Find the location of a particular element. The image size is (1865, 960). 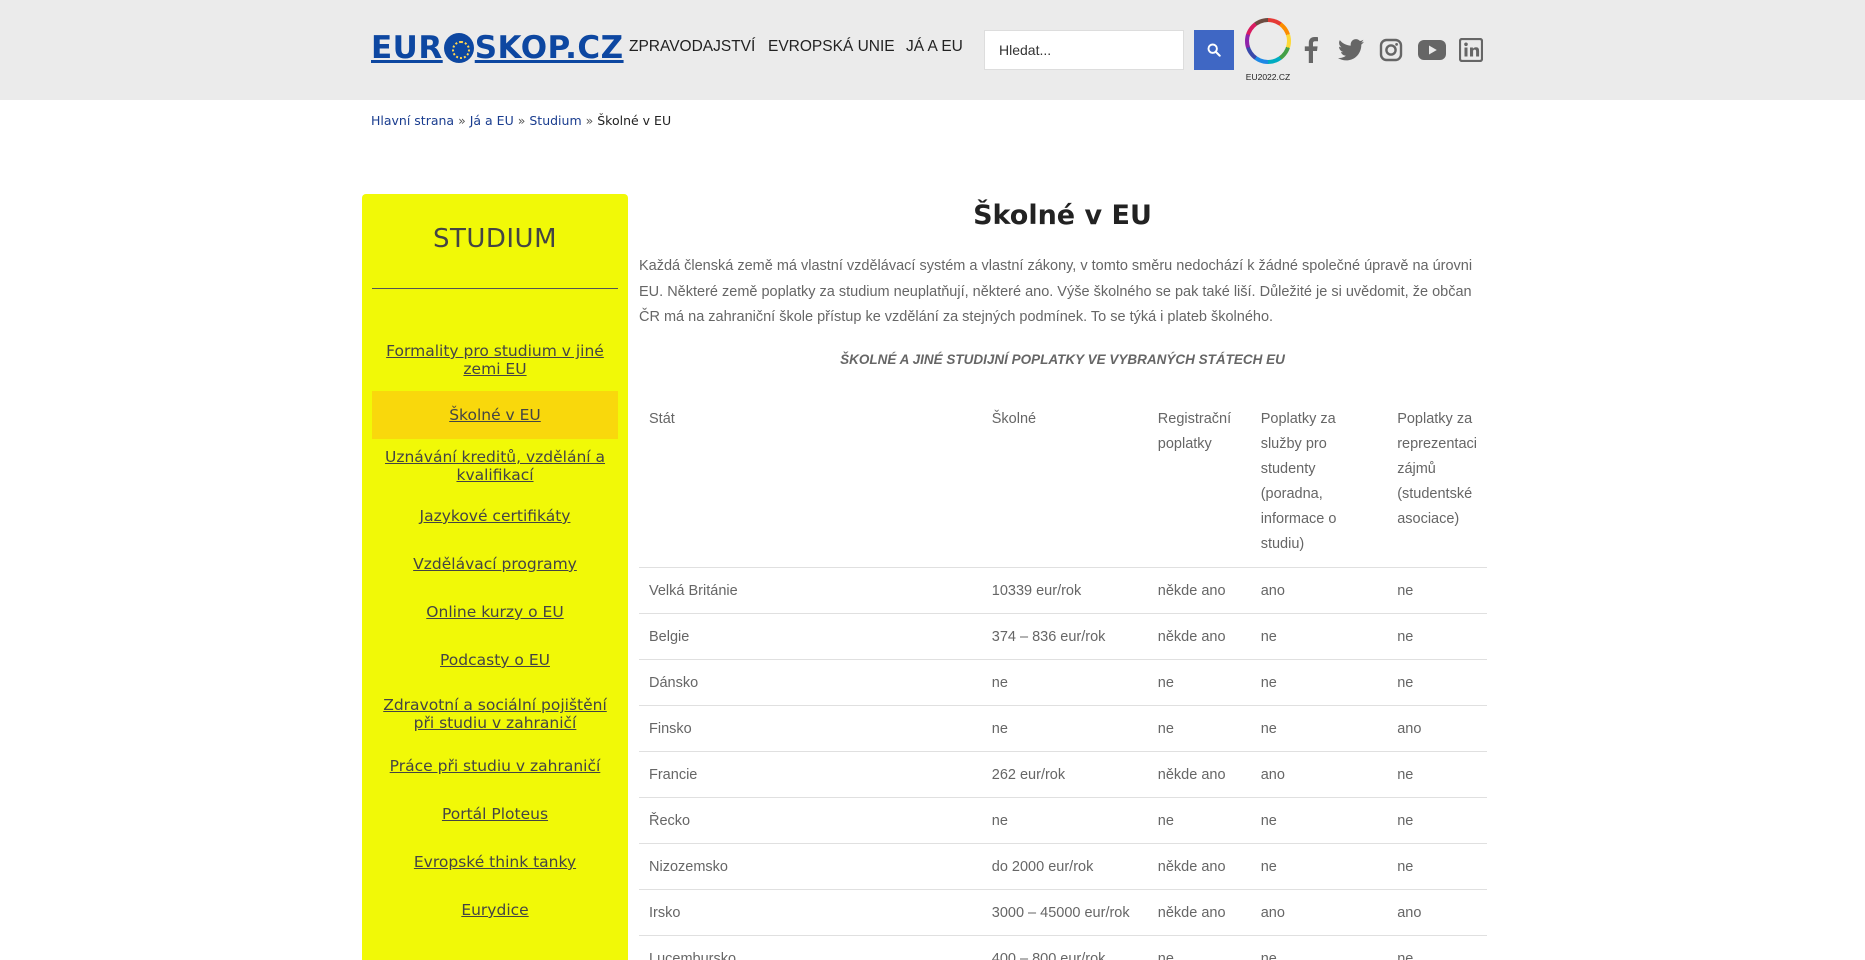

twitter-link is located at coordinates (1351, 50).